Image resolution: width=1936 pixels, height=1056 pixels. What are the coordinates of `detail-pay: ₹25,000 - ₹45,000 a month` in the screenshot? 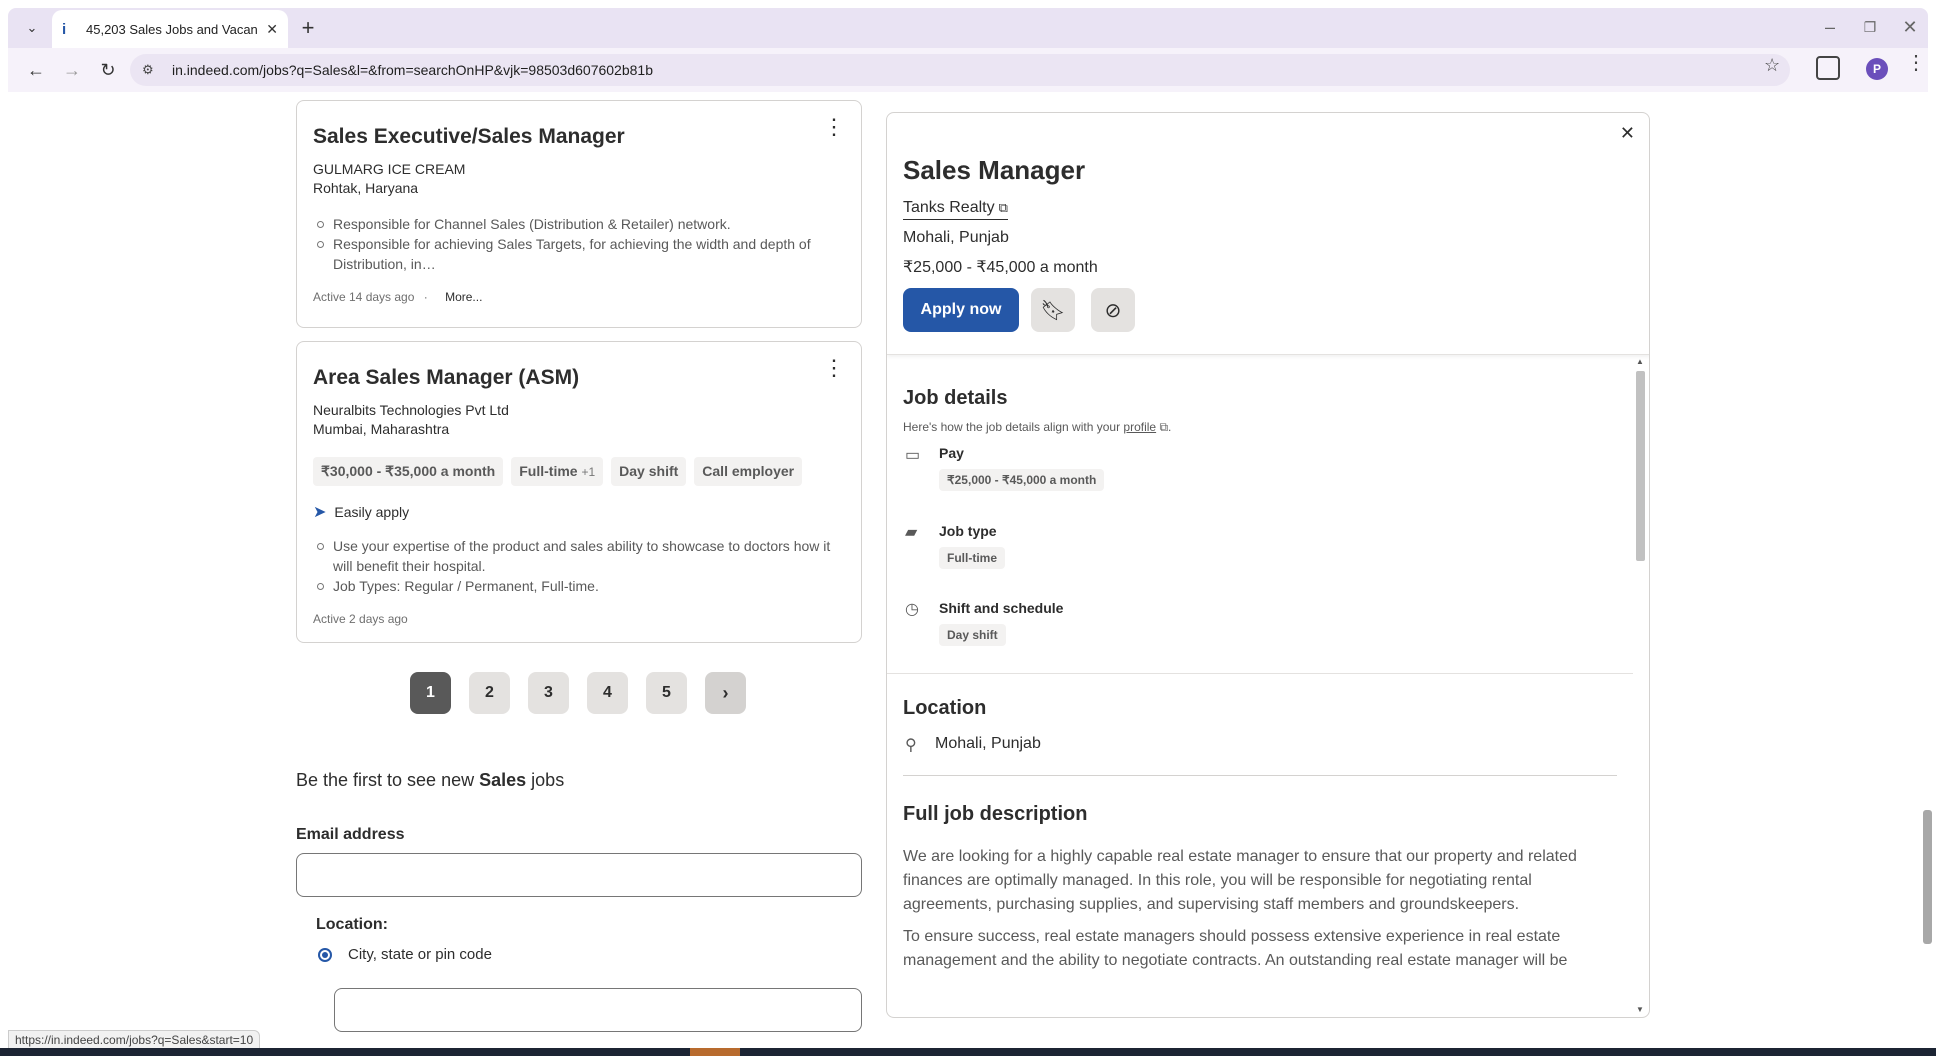 It's located at (1000, 267).